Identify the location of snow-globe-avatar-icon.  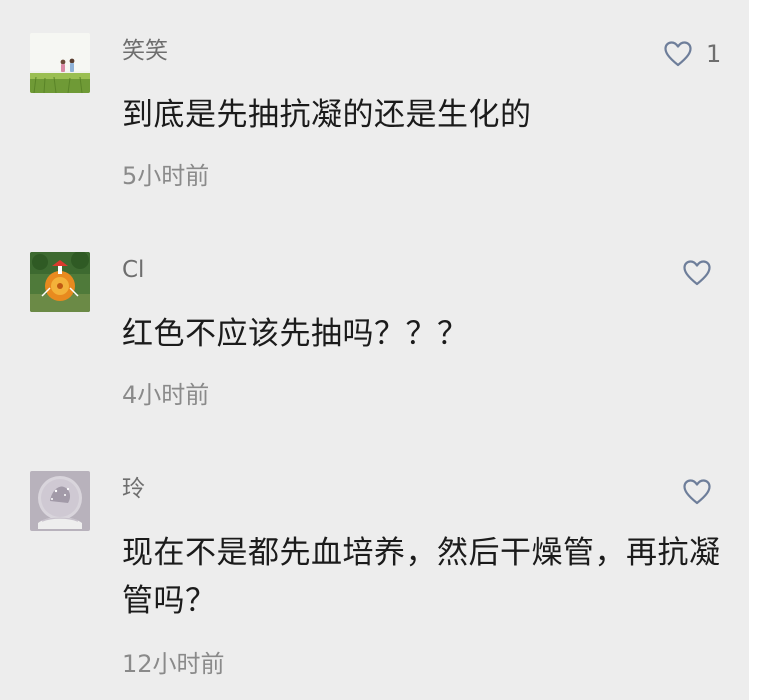
(60, 501).